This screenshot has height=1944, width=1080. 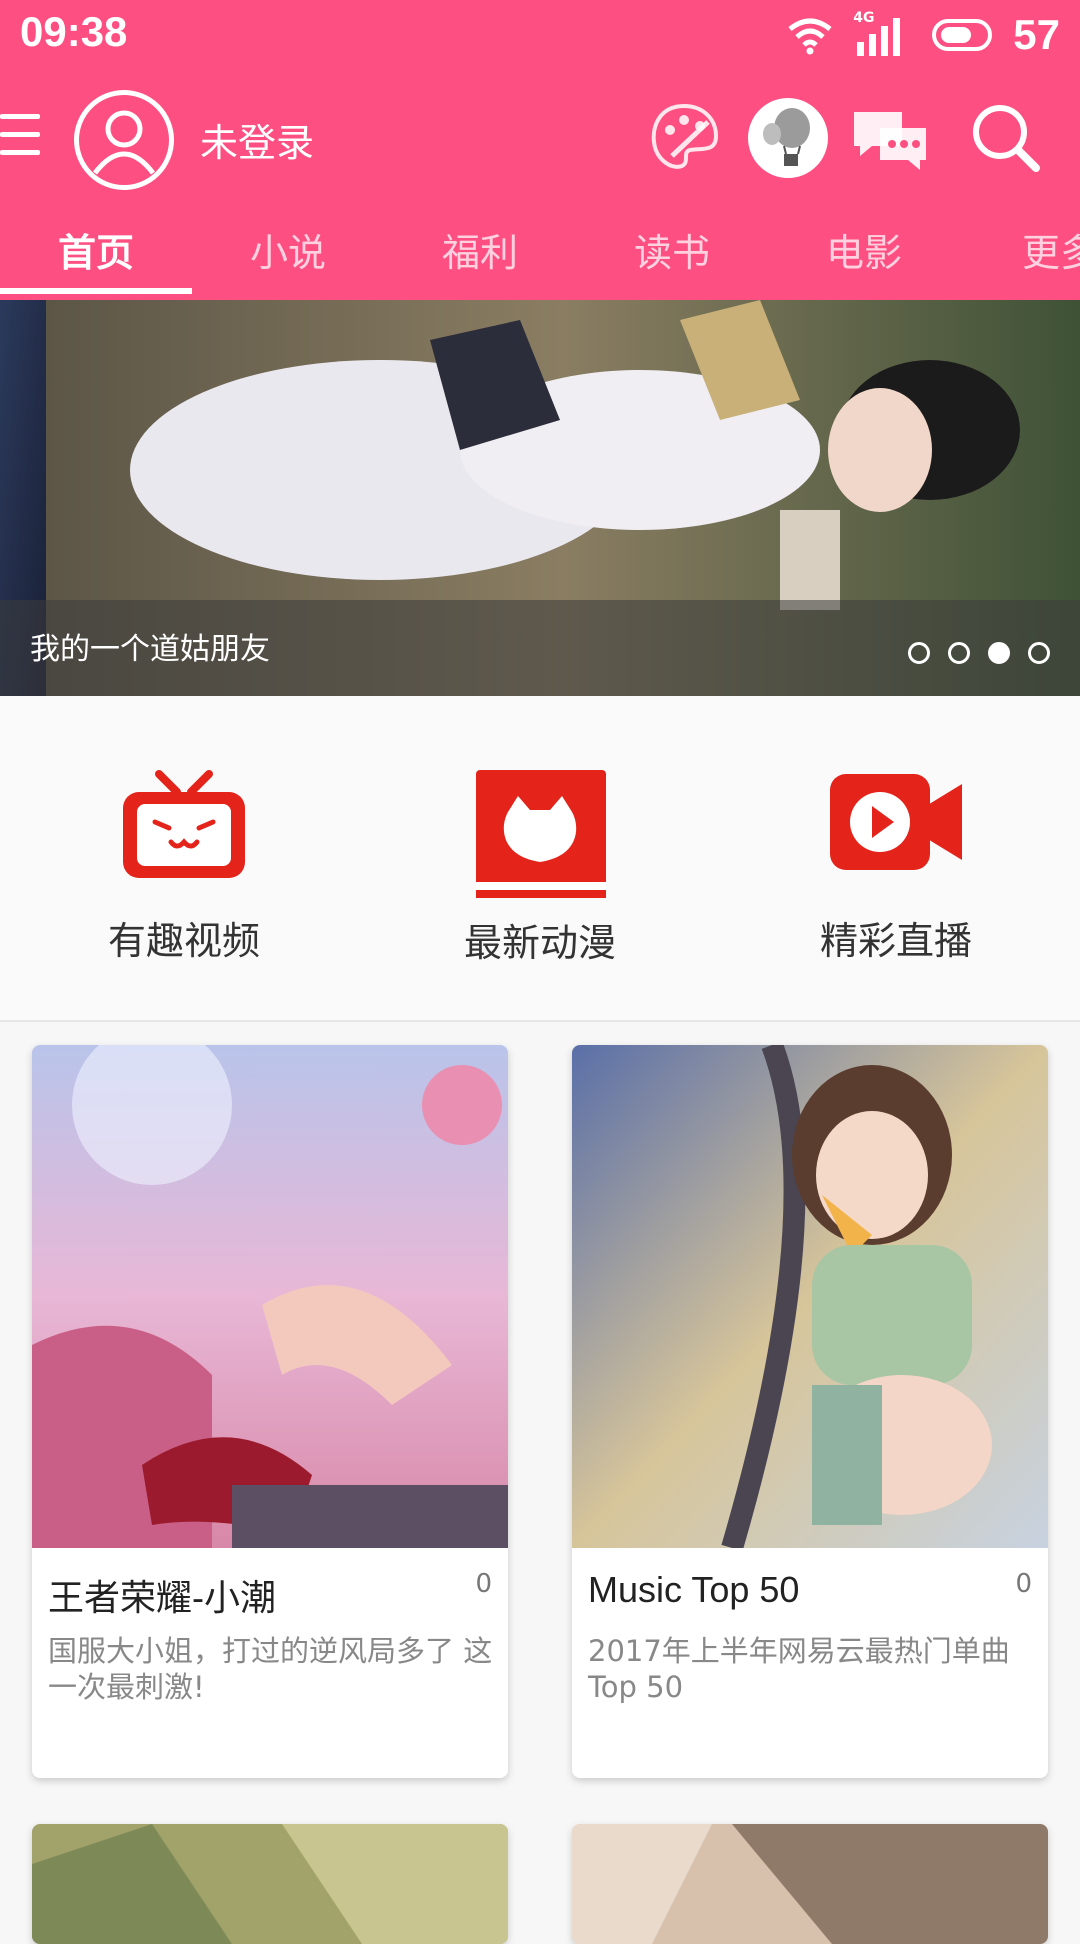 What do you see at coordinates (999, 653) in the screenshot?
I see `carousel-dot-active` at bounding box center [999, 653].